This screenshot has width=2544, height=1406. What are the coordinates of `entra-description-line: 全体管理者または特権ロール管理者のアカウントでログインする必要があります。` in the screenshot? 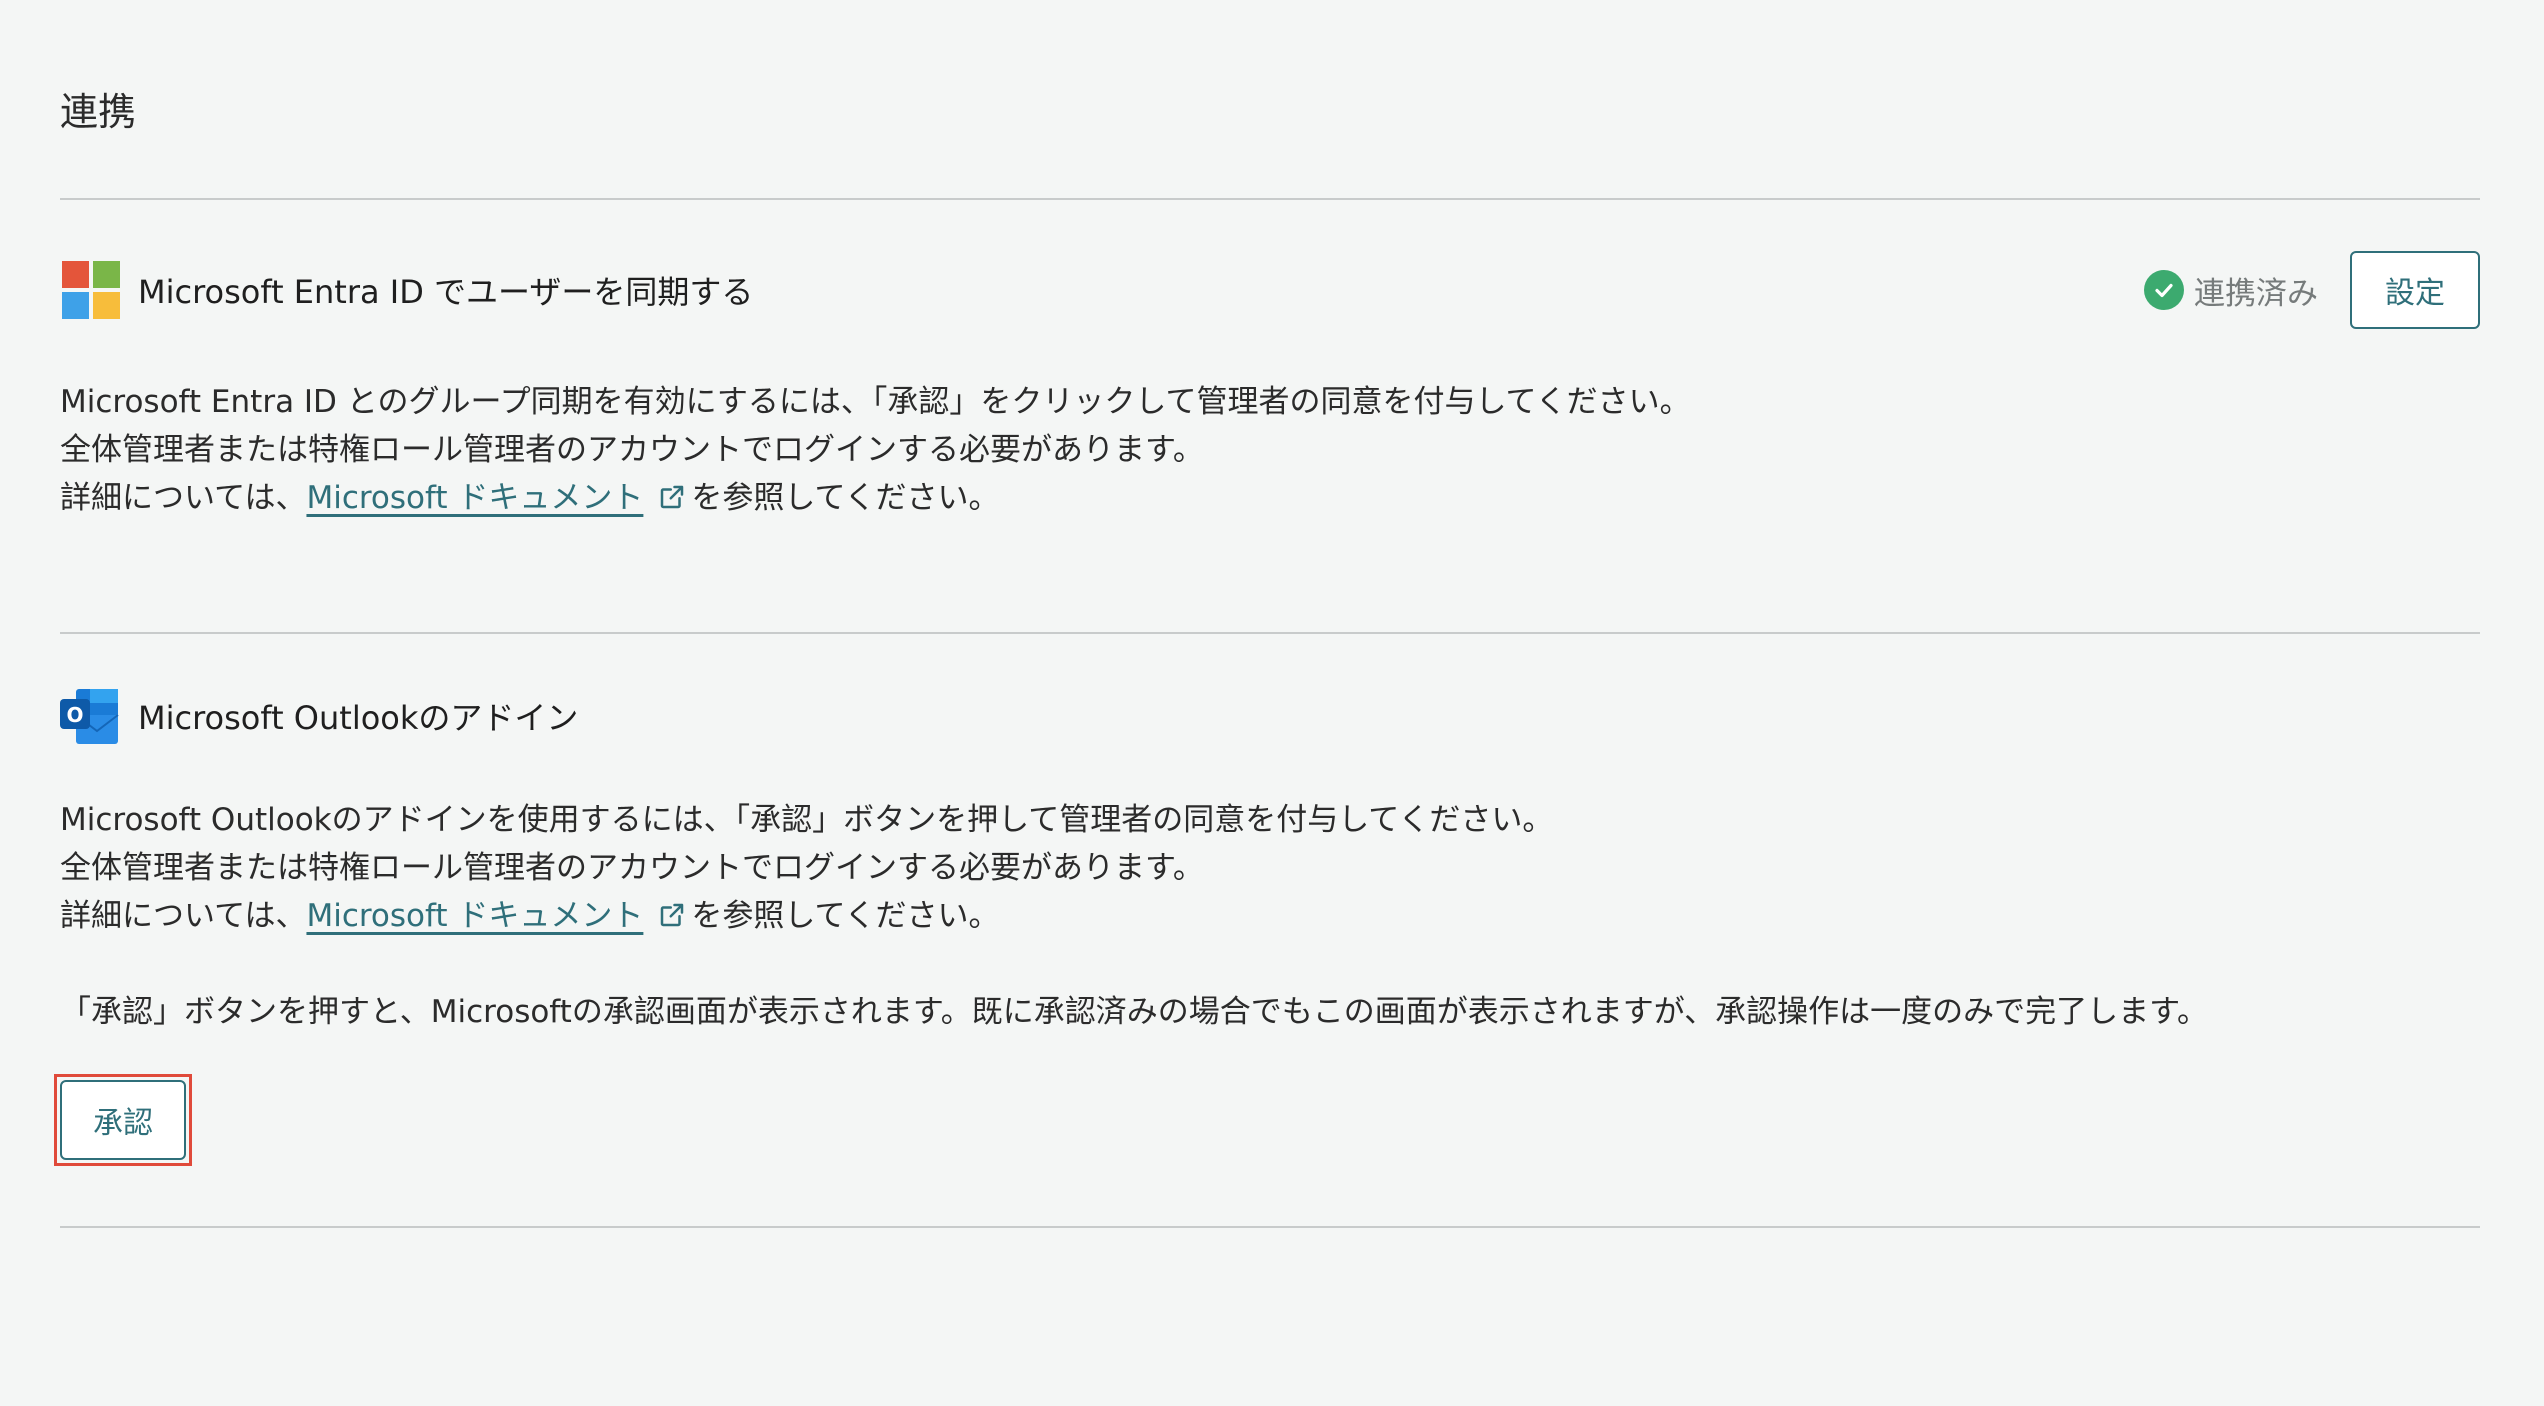 It's located at (632, 450).